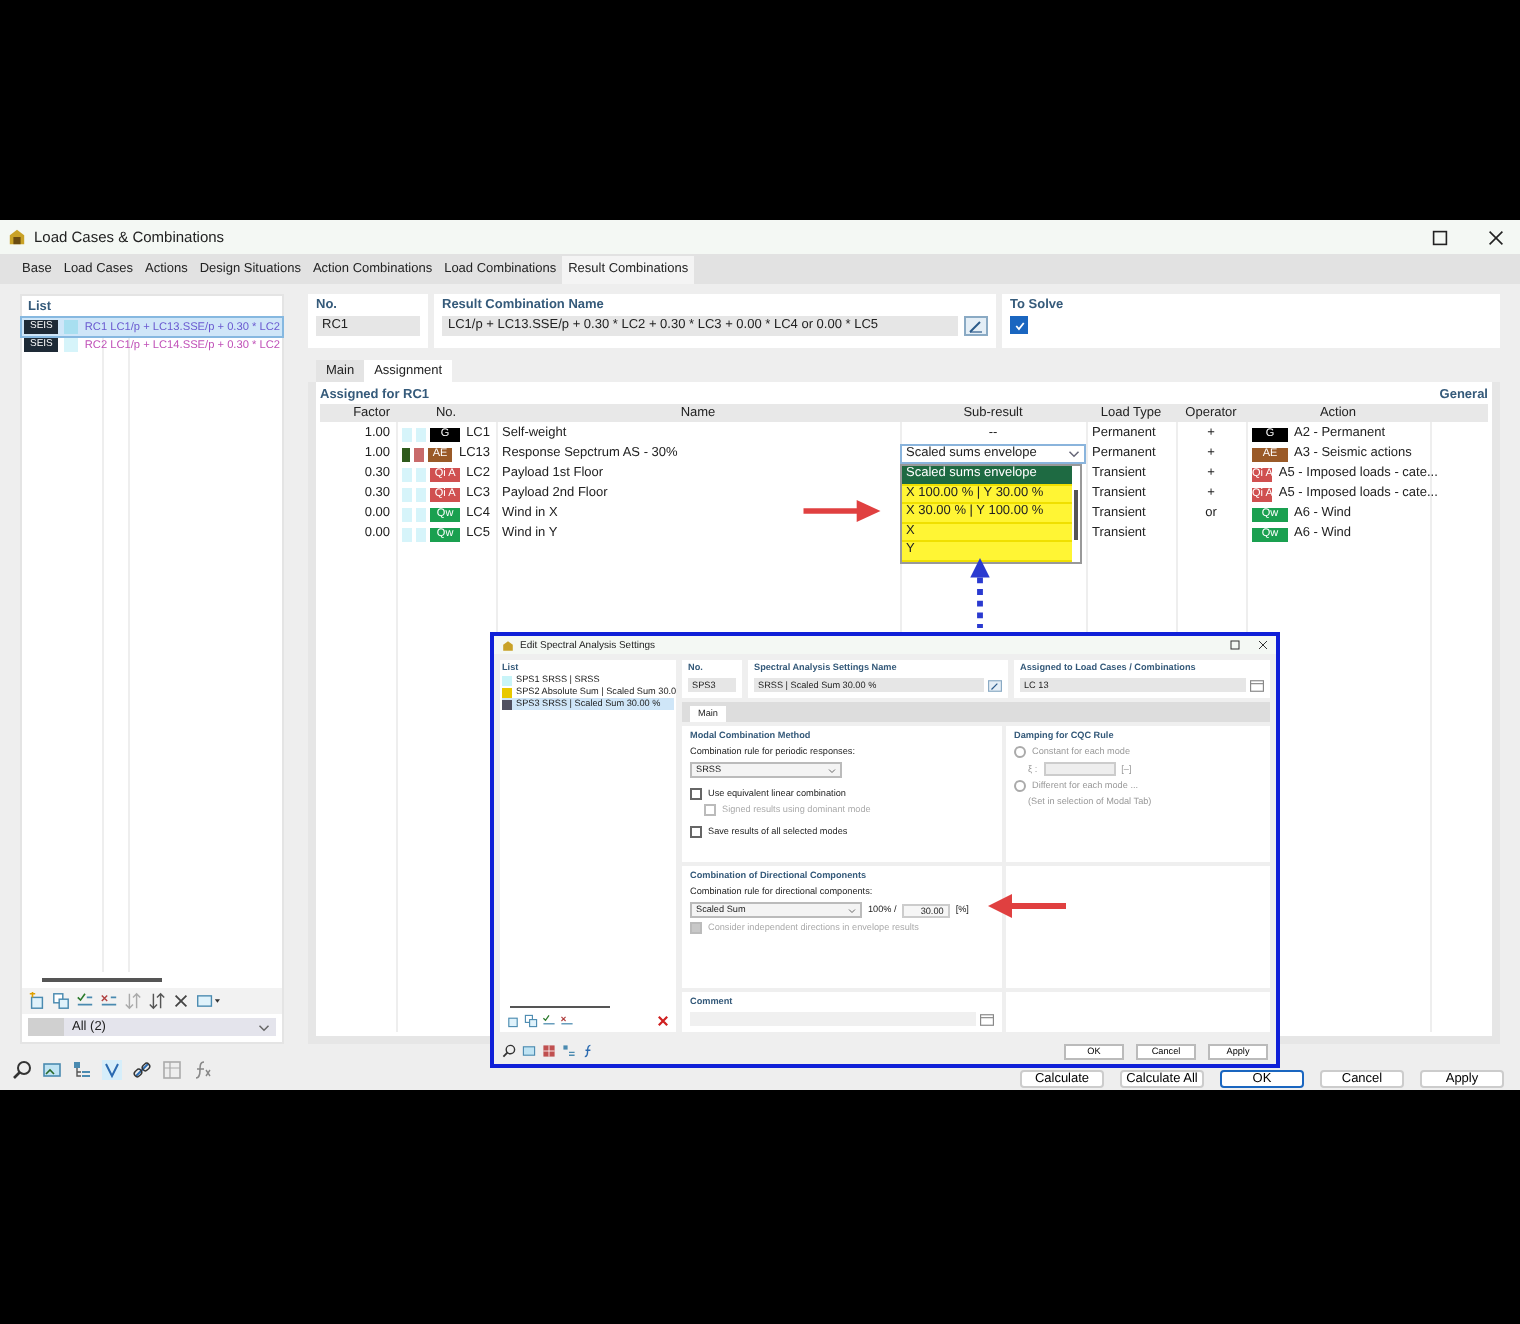  What do you see at coordinates (157, 1001) in the screenshot?
I see `sort-icon` at bounding box center [157, 1001].